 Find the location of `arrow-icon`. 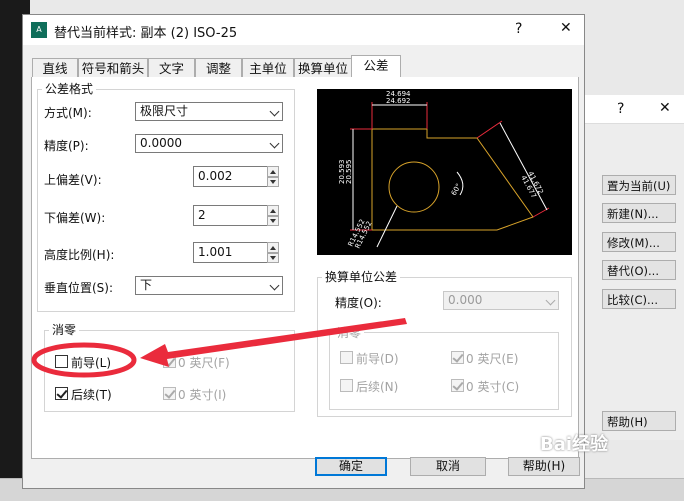

arrow-icon is located at coordinates (273, 342).